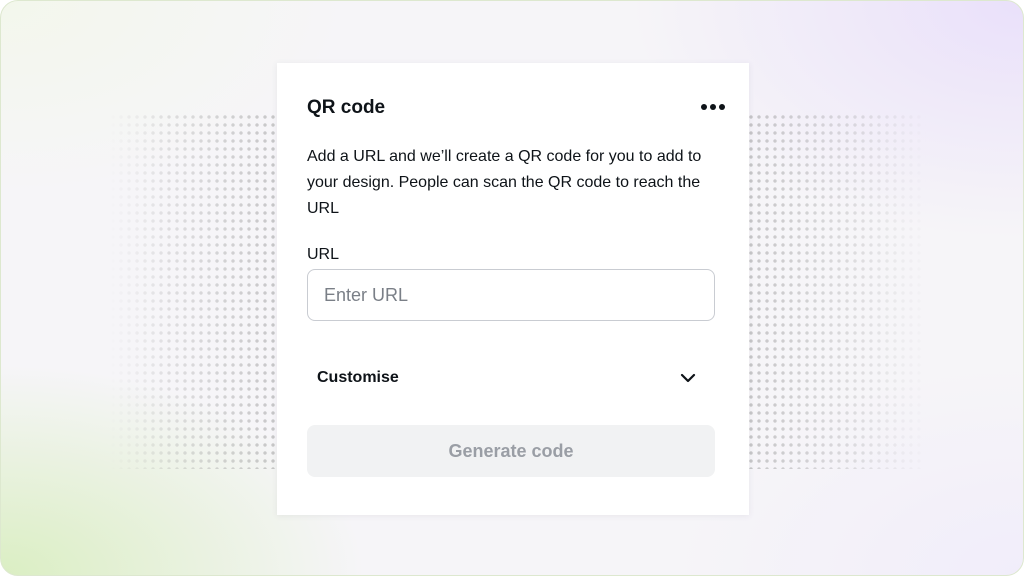 Image resolution: width=1024 pixels, height=576 pixels. Describe the element at coordinates (346, 107) in the screenshot. I see `panel-title: QR code` at that location.